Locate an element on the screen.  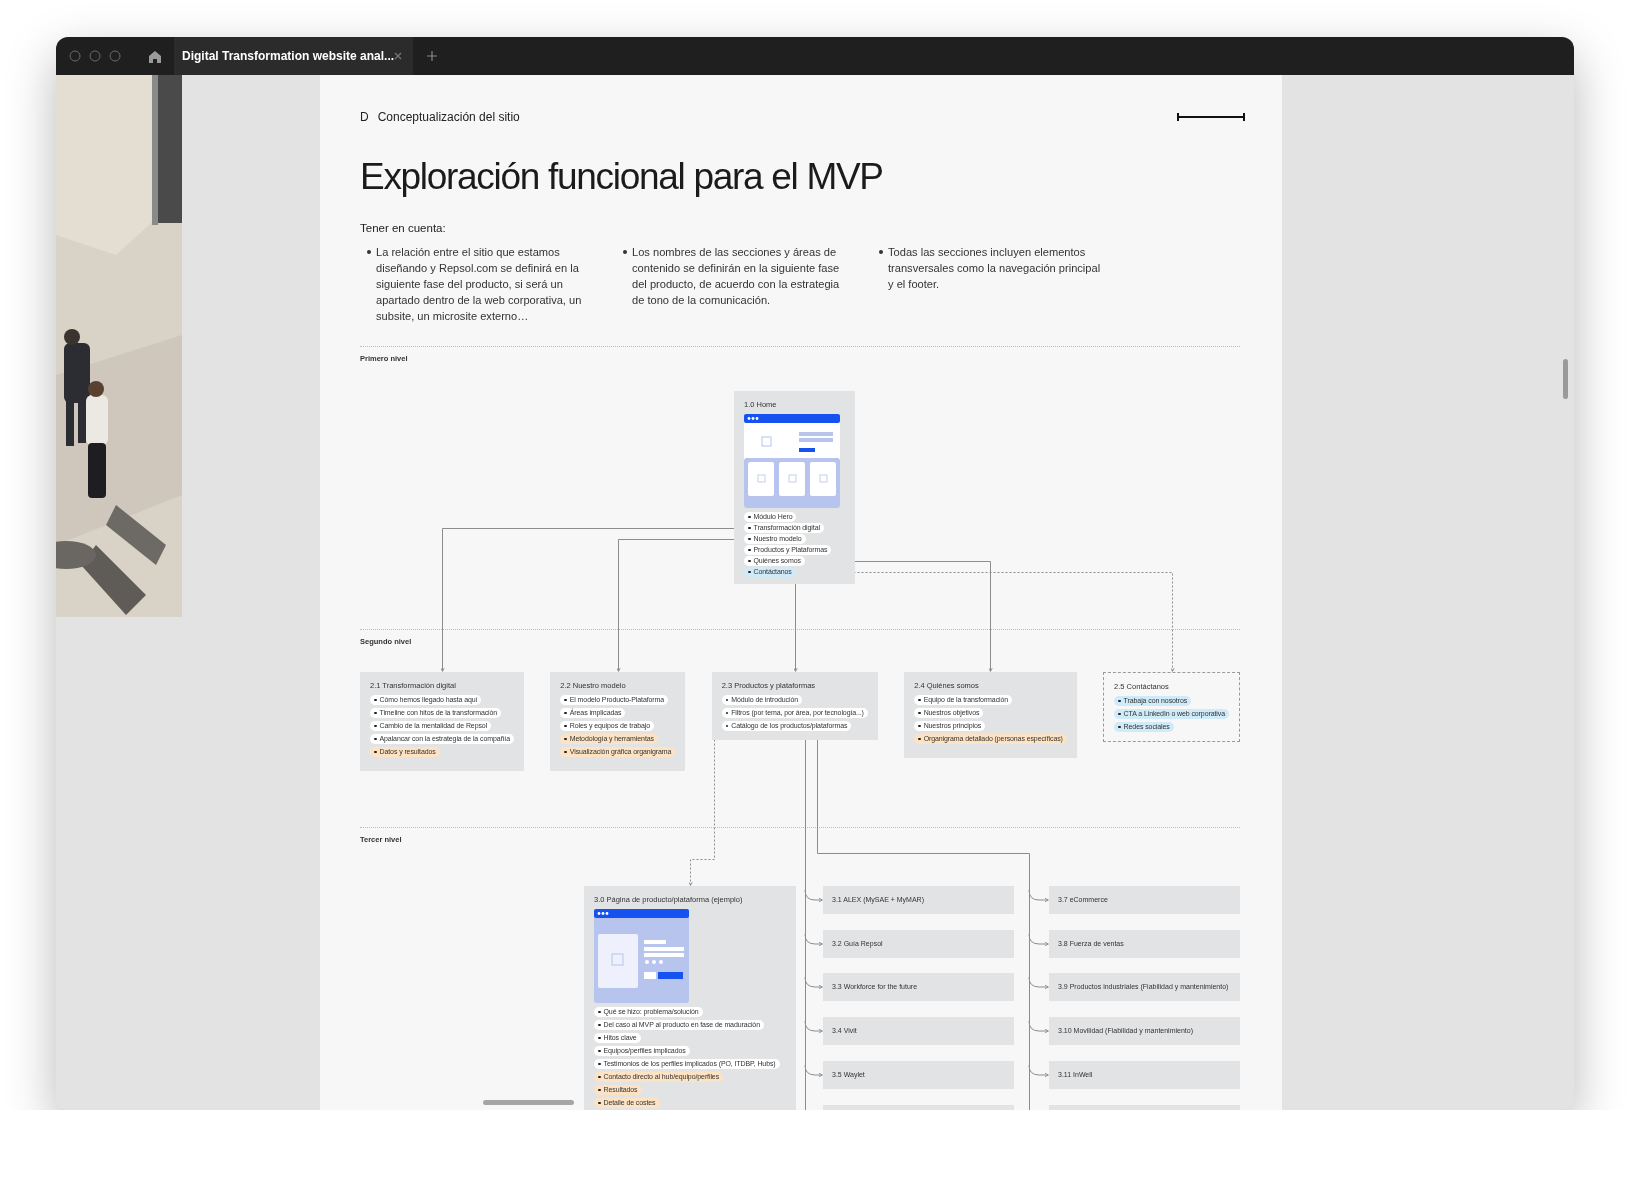
home-icon is located at coordinates (155, 56).